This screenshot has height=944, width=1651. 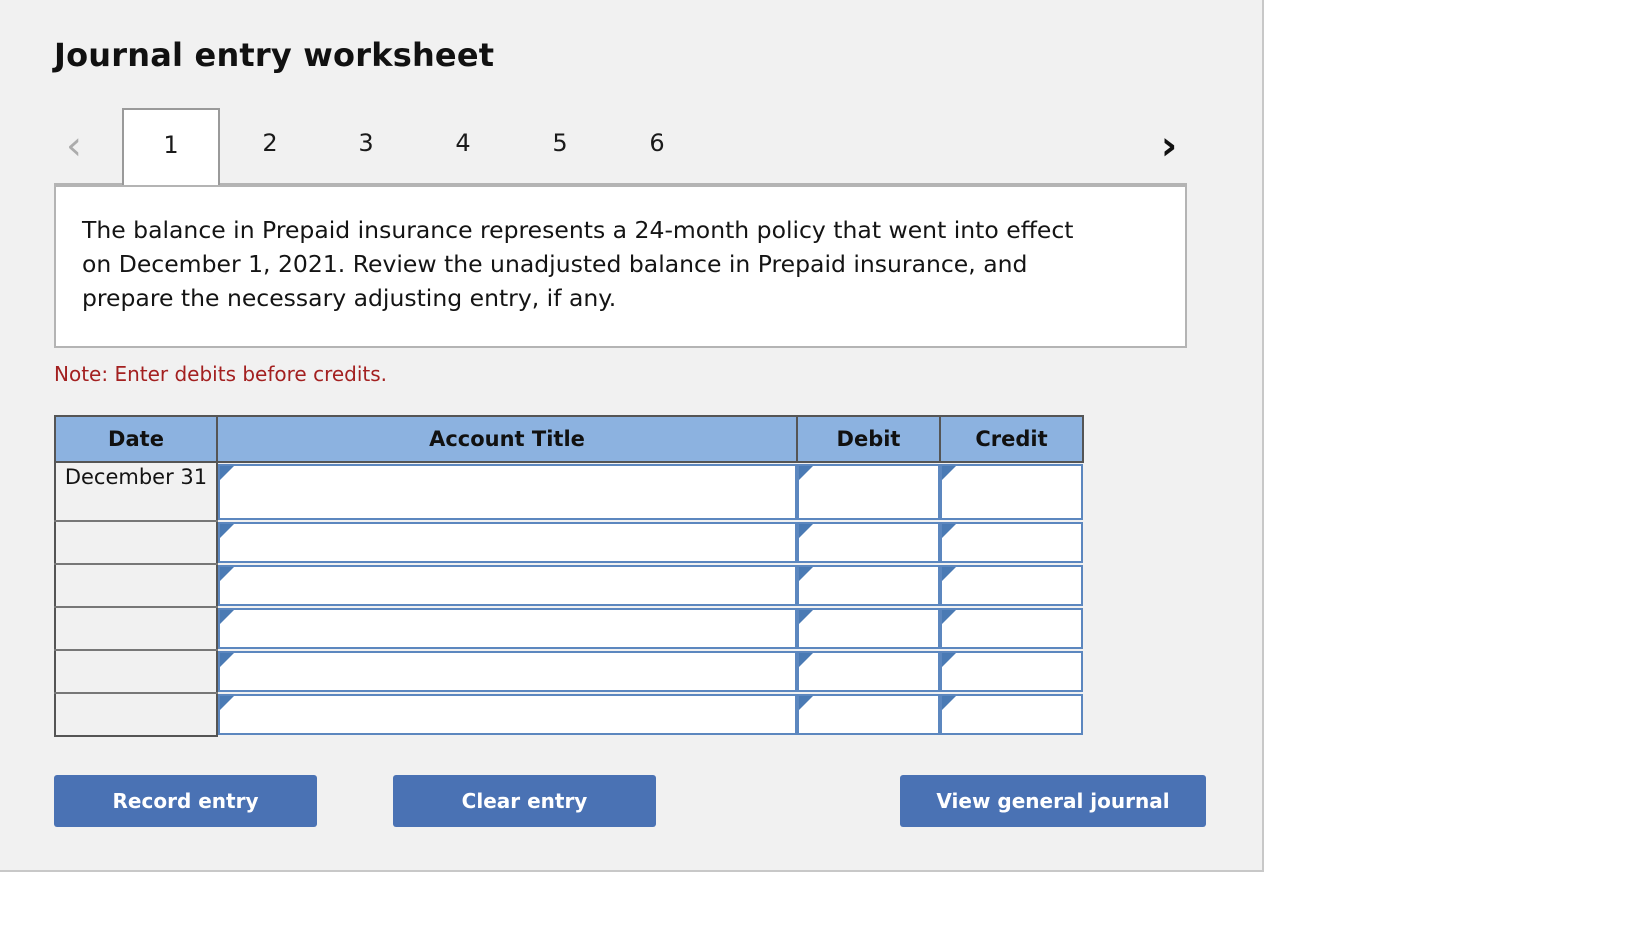 What do you see at coordinates (221, 374) in the screenshot?
I see `debits-before-credits-note: Note: Enter debits before credits.` at bounding box center [221, 374].